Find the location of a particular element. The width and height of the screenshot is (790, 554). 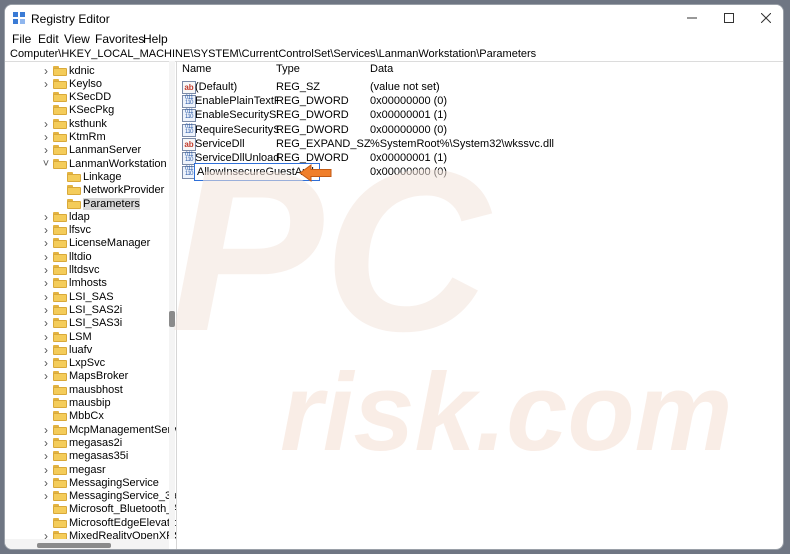

tree-item: KSecPkg is located at coordinates (77, 110).